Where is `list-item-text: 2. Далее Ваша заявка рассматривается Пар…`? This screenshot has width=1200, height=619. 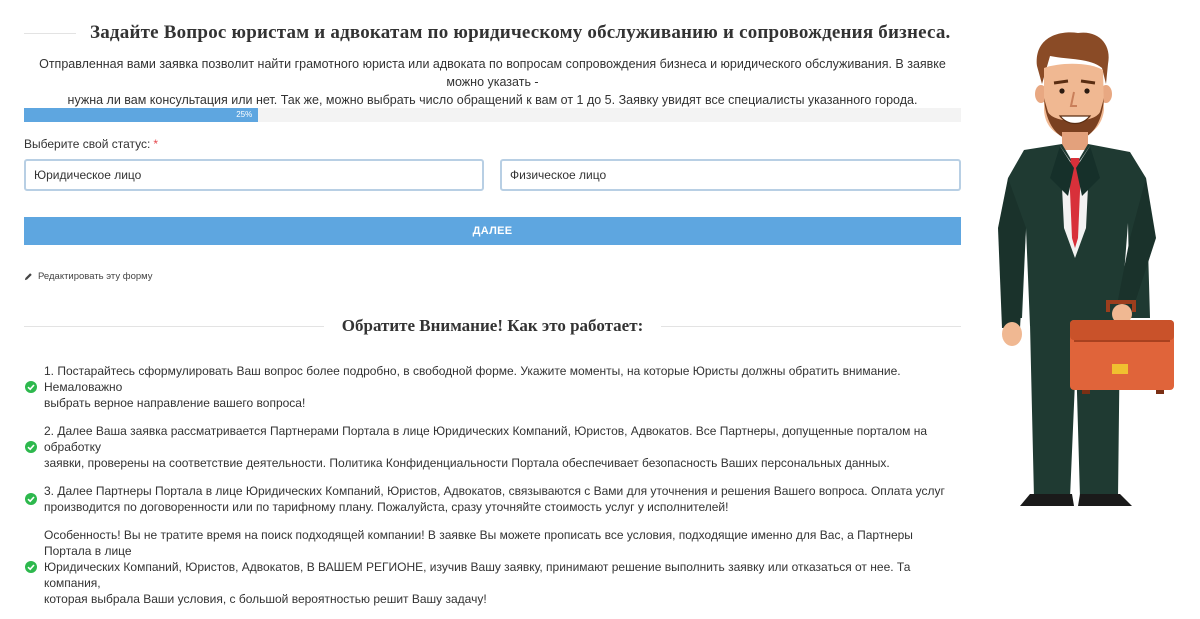 list-item-text: 2. Далее Ваша заявка рассматривается Пар… is located at coordinates (502, 447).